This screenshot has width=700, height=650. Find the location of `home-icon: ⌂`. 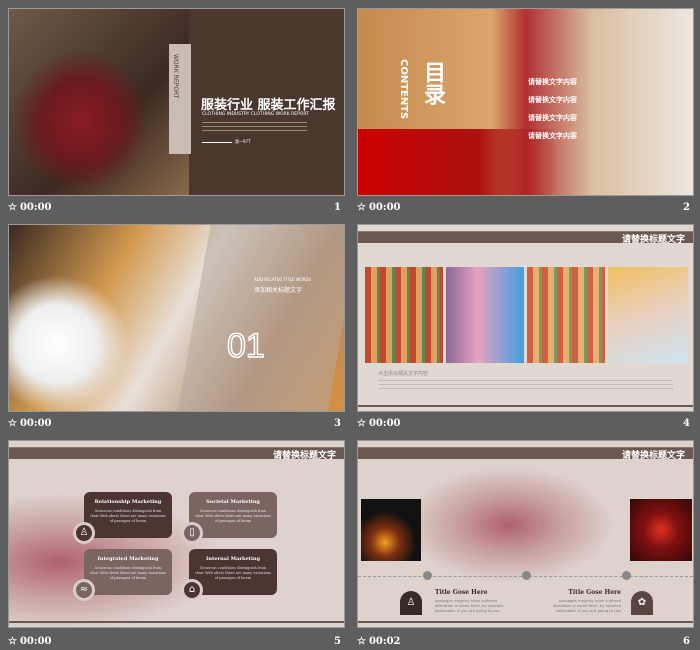

home-icon: ⌂ is located at coordinates (192, 590).